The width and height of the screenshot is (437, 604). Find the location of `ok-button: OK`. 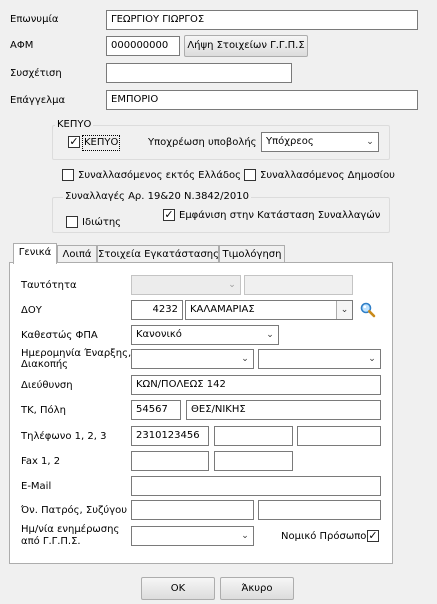

ok-button: OK is located at coordinates (178, 588).